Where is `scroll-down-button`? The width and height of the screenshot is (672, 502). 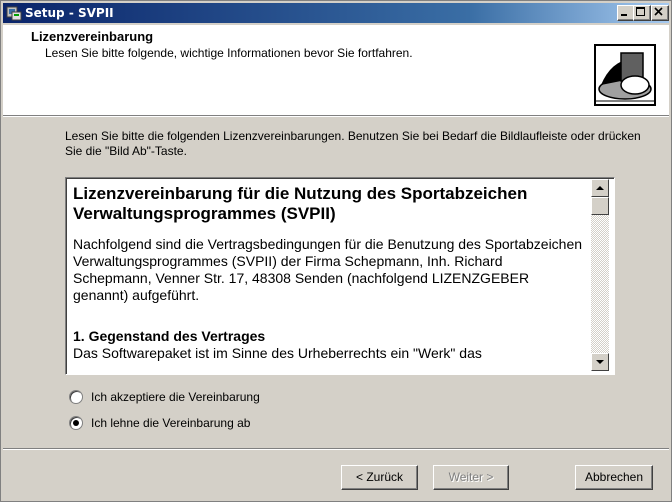
scroll-down-button is located at coordinates (600, 362).